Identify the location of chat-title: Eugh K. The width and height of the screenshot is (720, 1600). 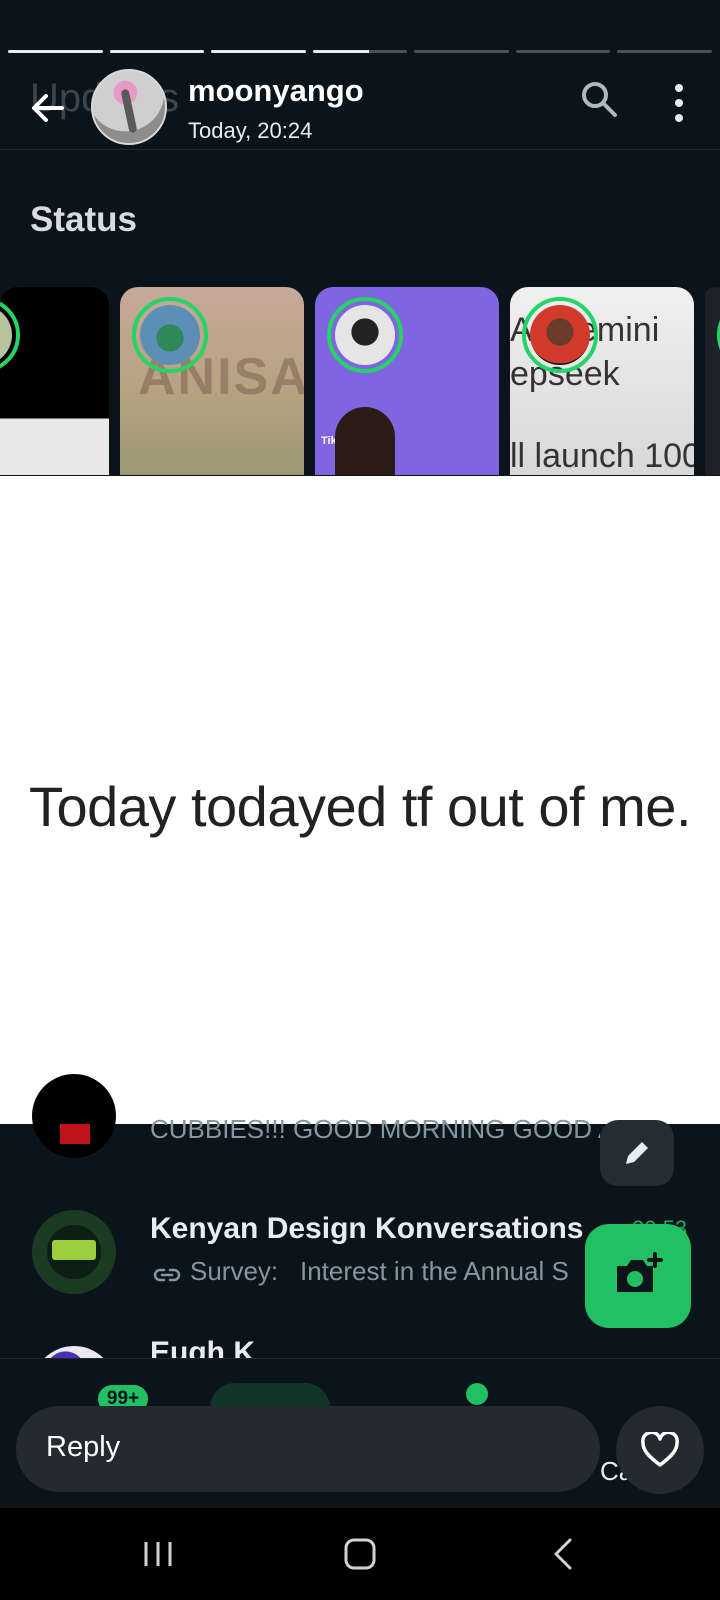
(202, 1347).